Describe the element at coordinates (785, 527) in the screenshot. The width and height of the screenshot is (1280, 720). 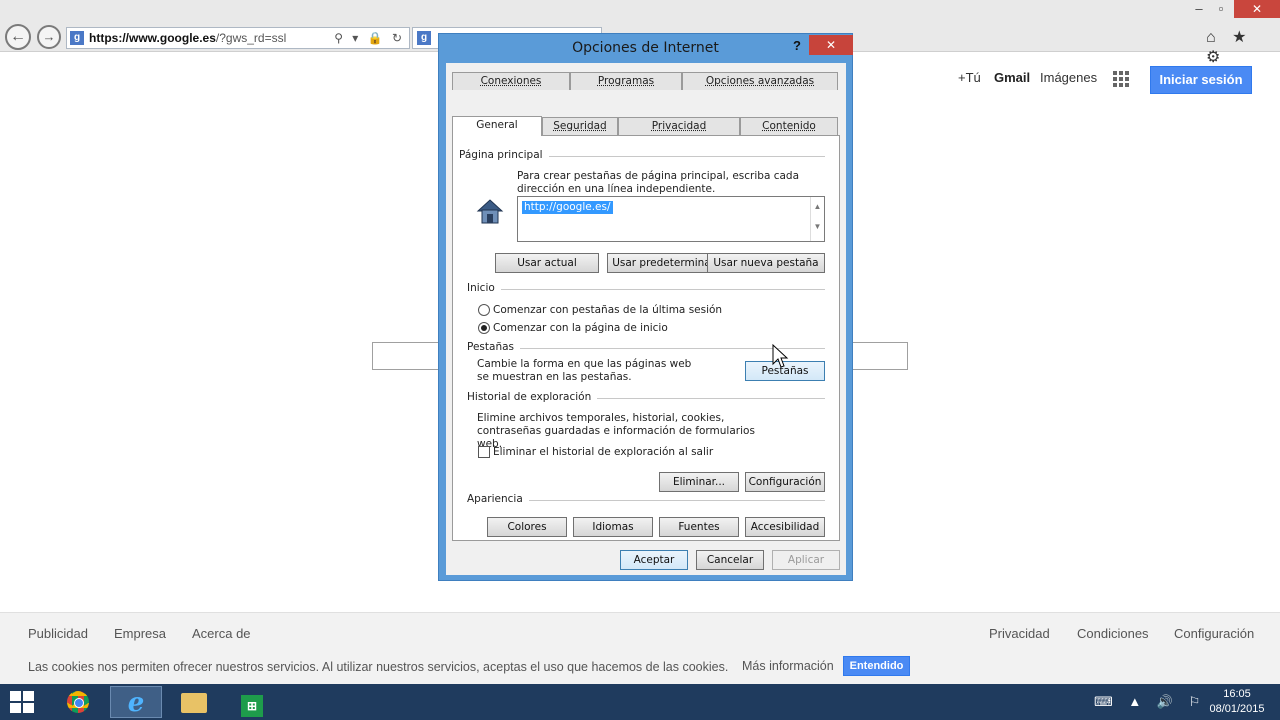
I see `accessibility-button: Accesibilidad` at that location.